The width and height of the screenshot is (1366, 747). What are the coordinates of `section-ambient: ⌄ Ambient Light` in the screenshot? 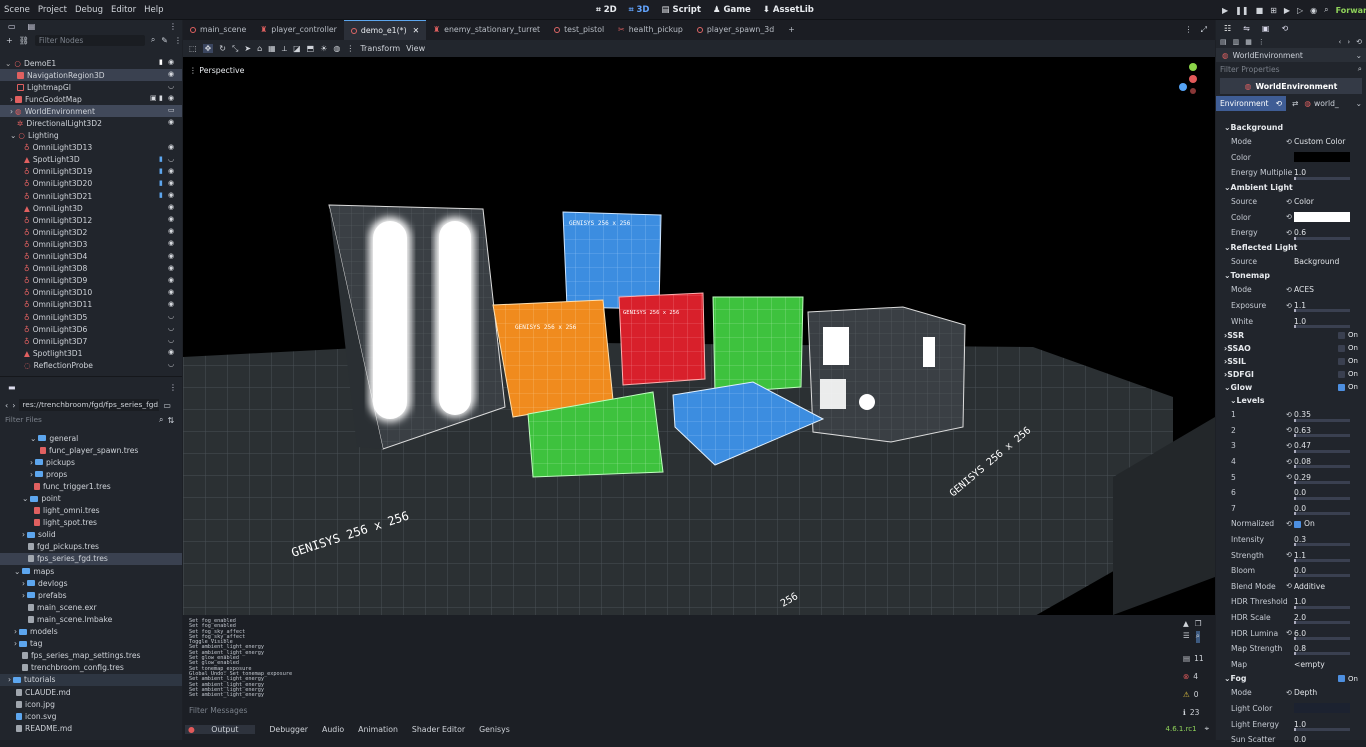 It's located at (1287, 187).